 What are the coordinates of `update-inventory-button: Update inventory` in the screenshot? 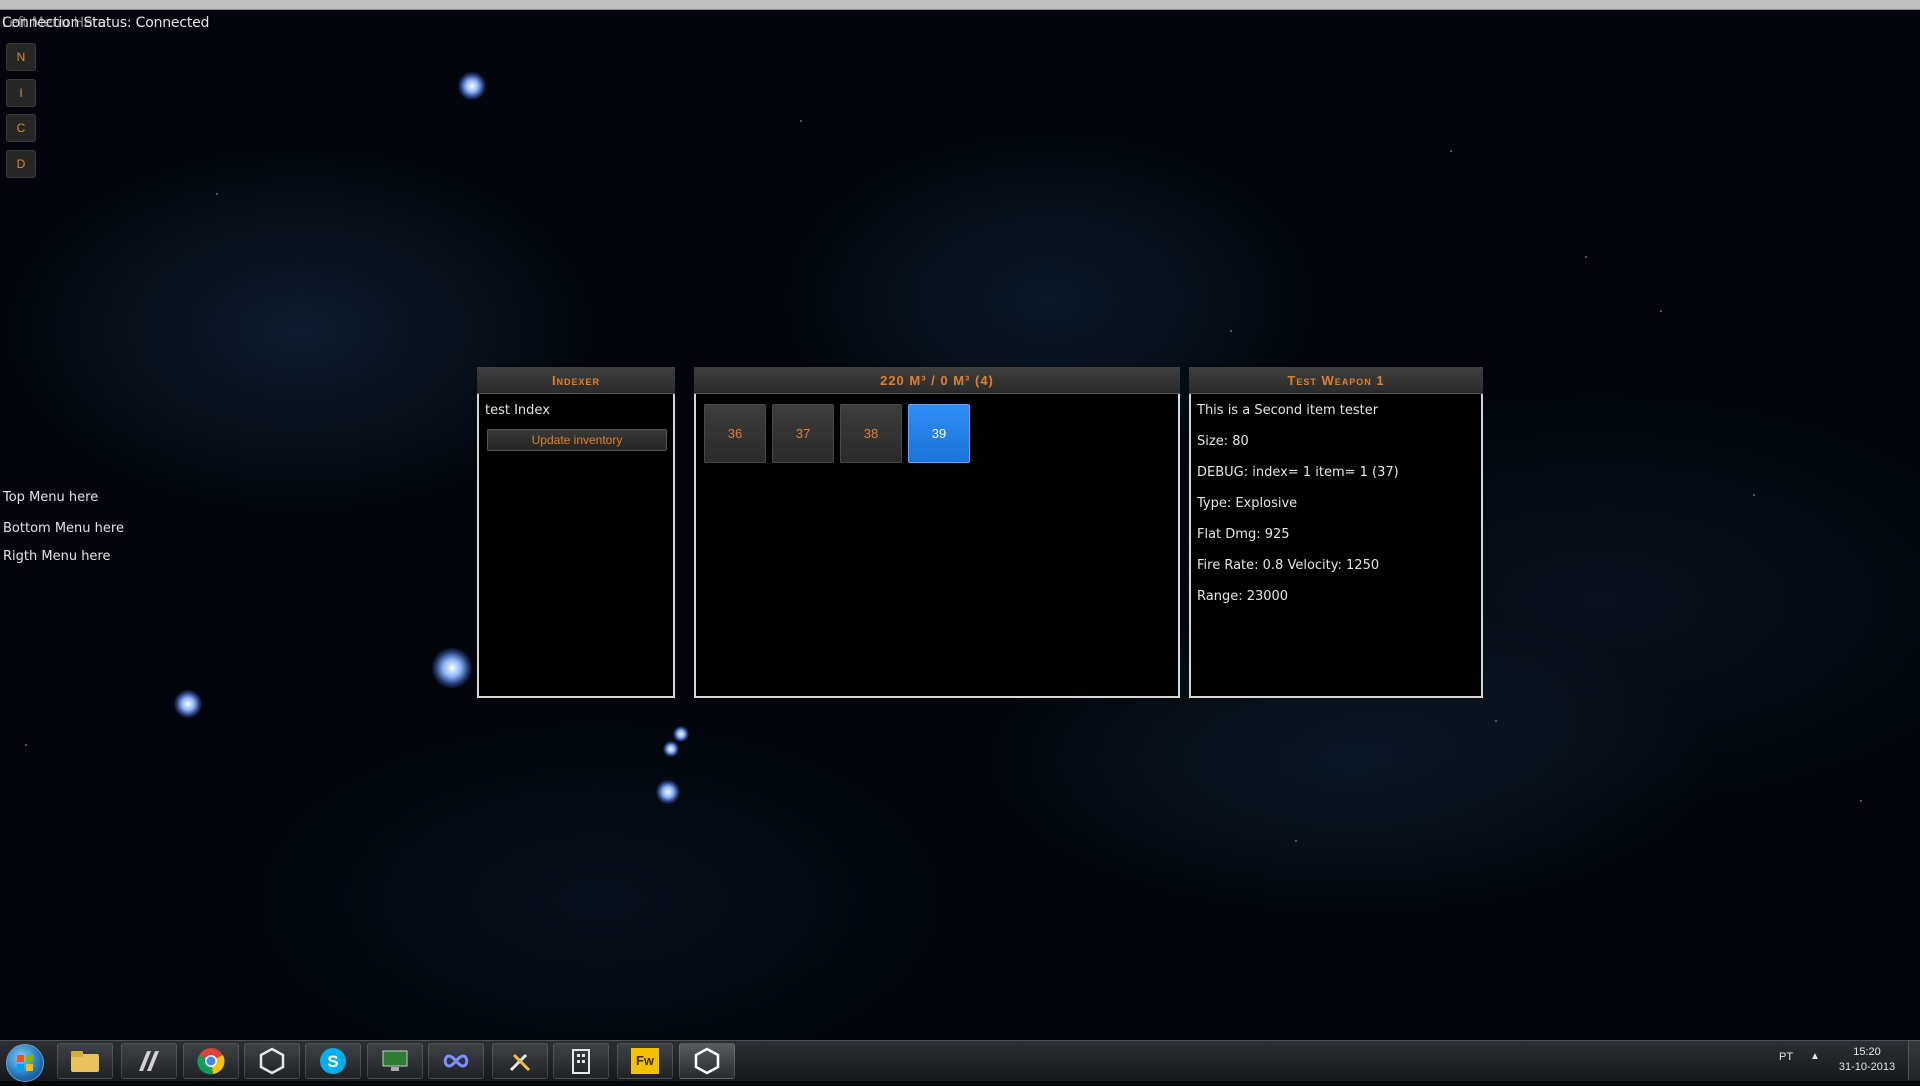 It's located at (577, 440).